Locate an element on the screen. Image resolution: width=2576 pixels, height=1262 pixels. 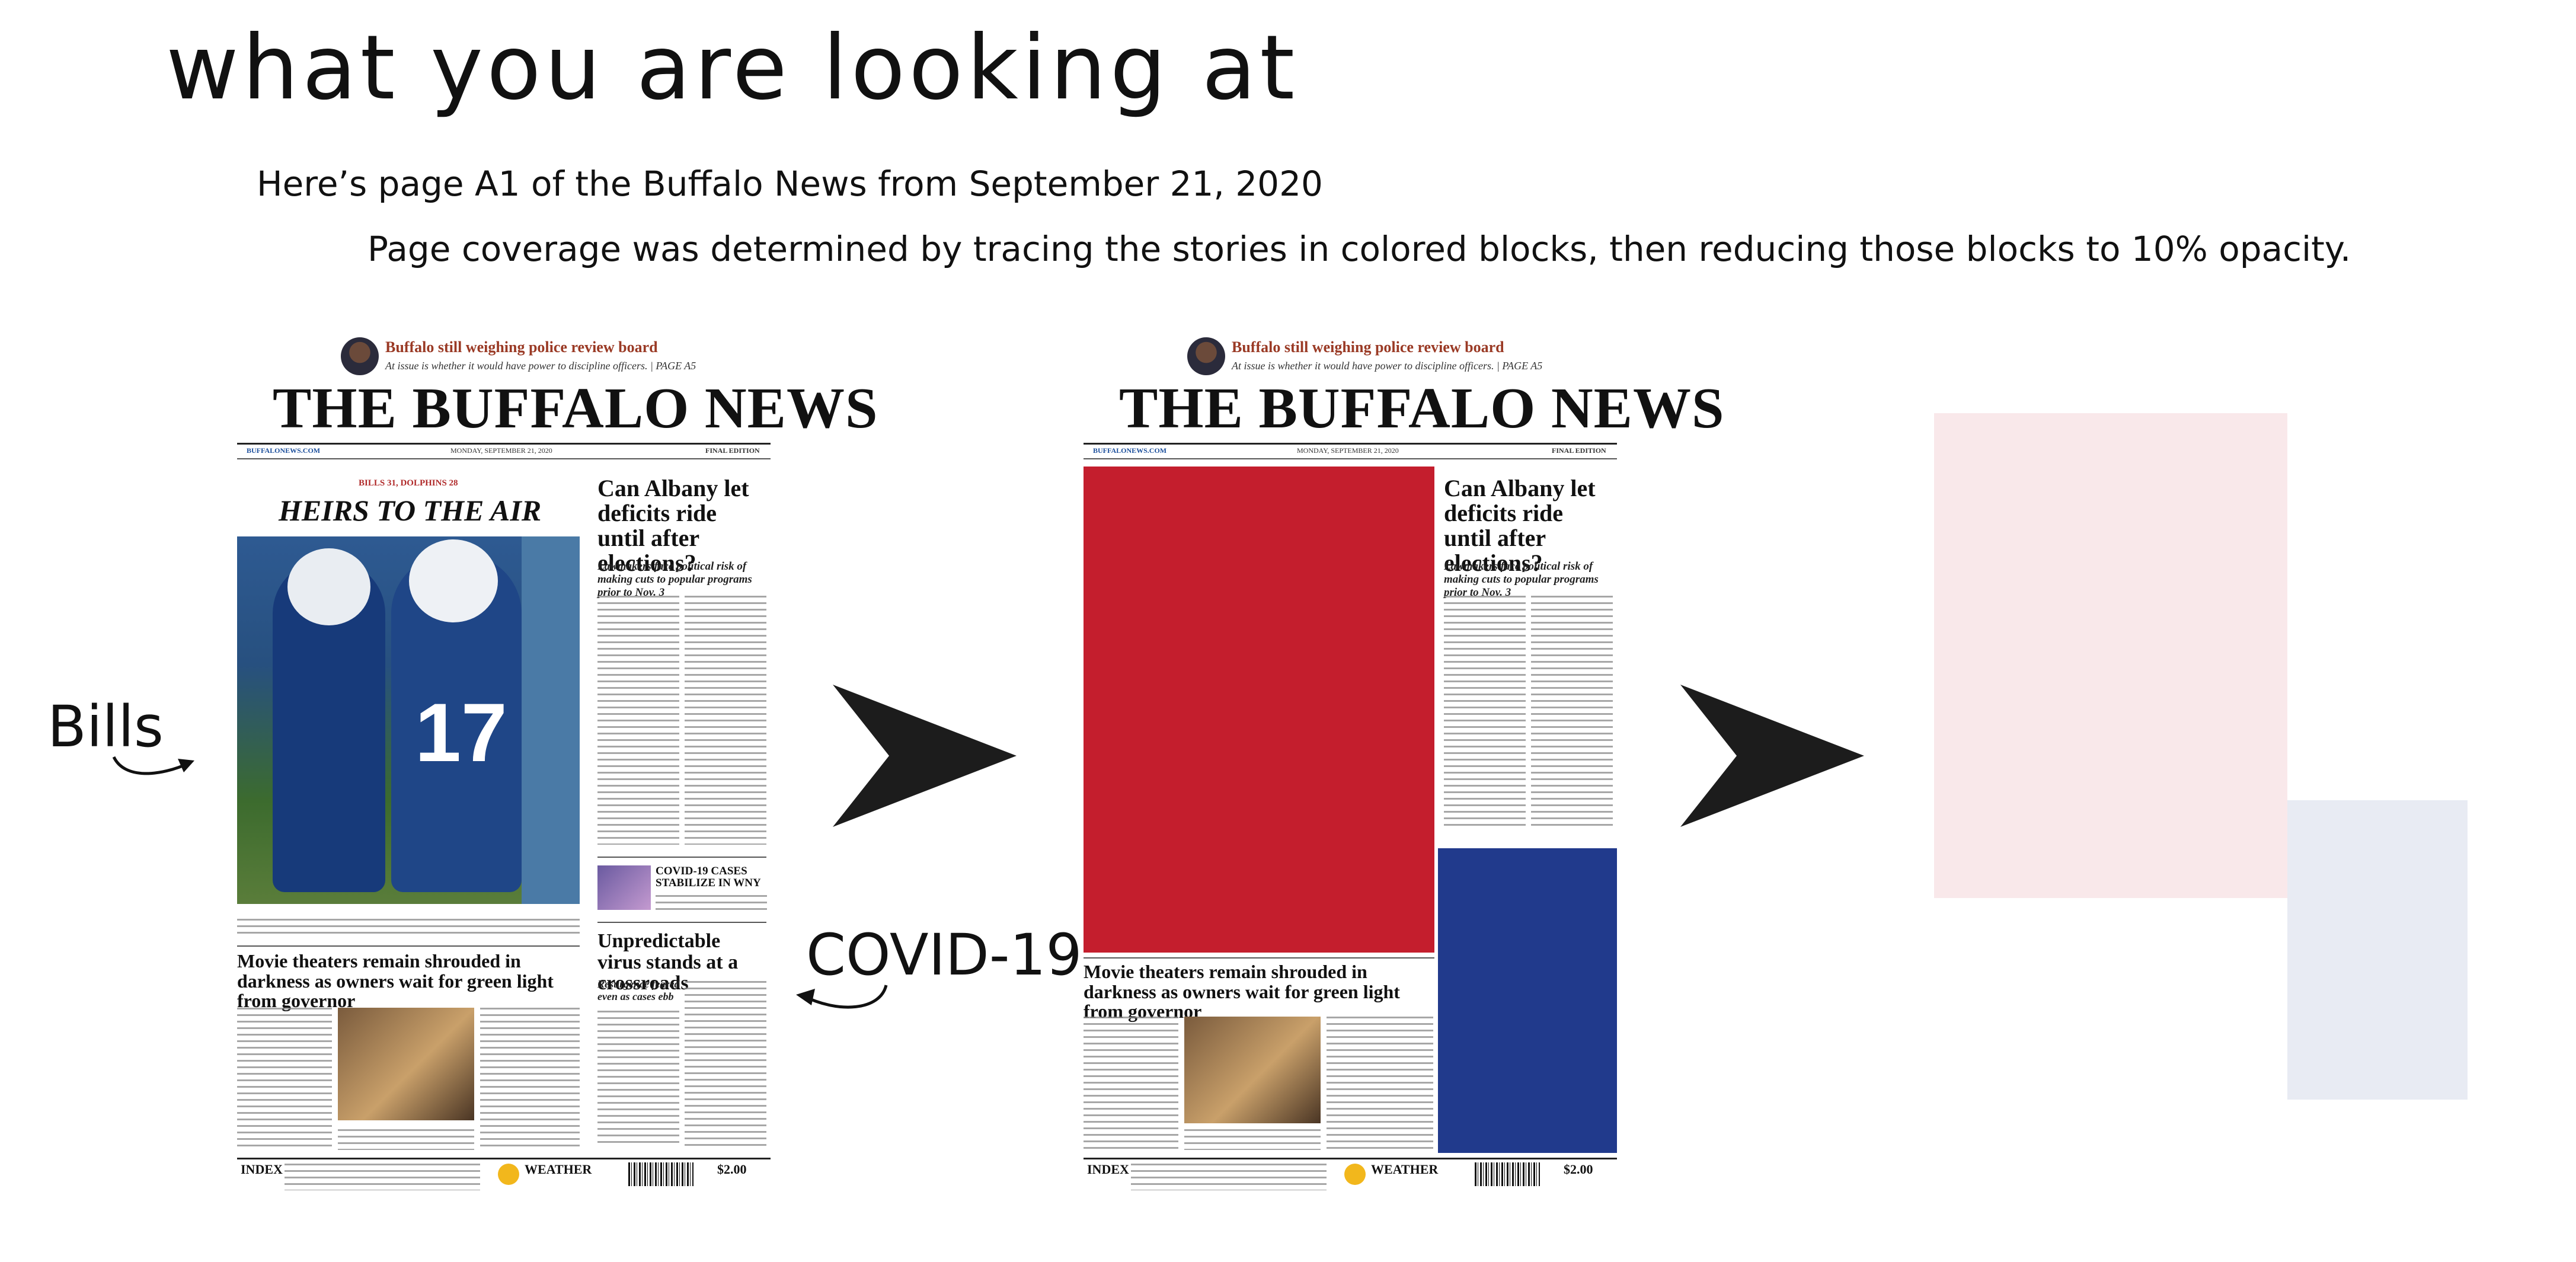
covid-coverage-block is located at coordinates (1527, 1000).